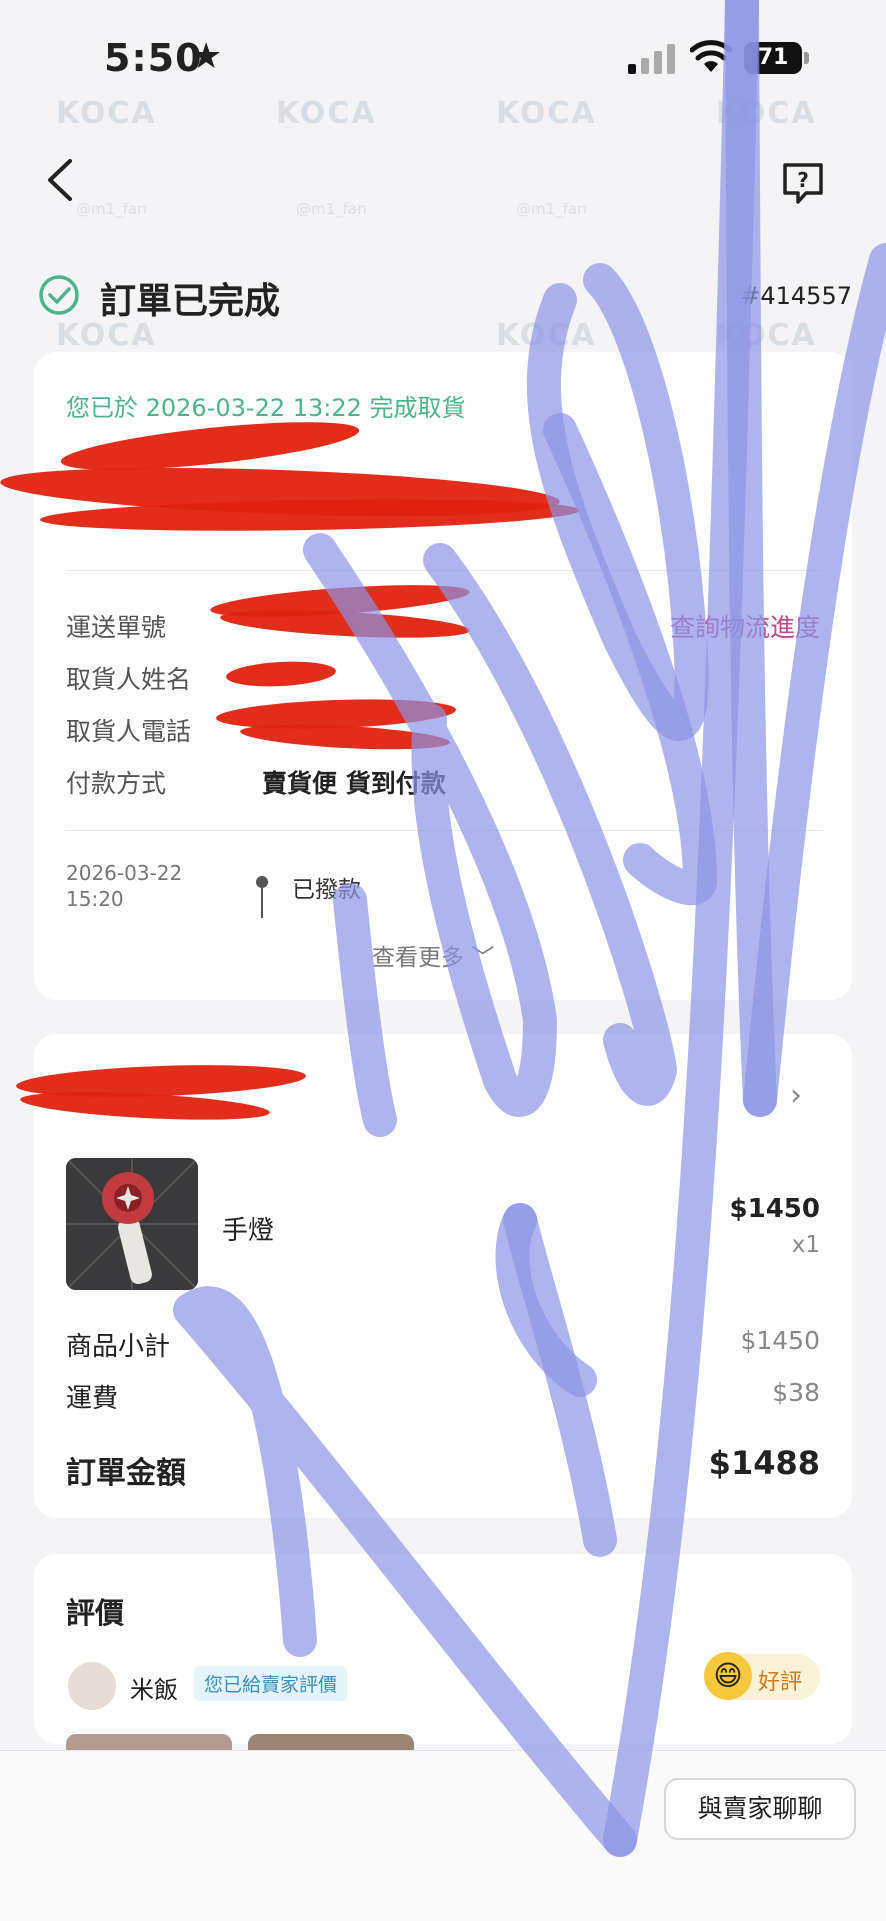  What do you see at coordinates (92, 1399) in the screenshot?
I see `shipping-label: 運費` at bounding box center [92, 1399].